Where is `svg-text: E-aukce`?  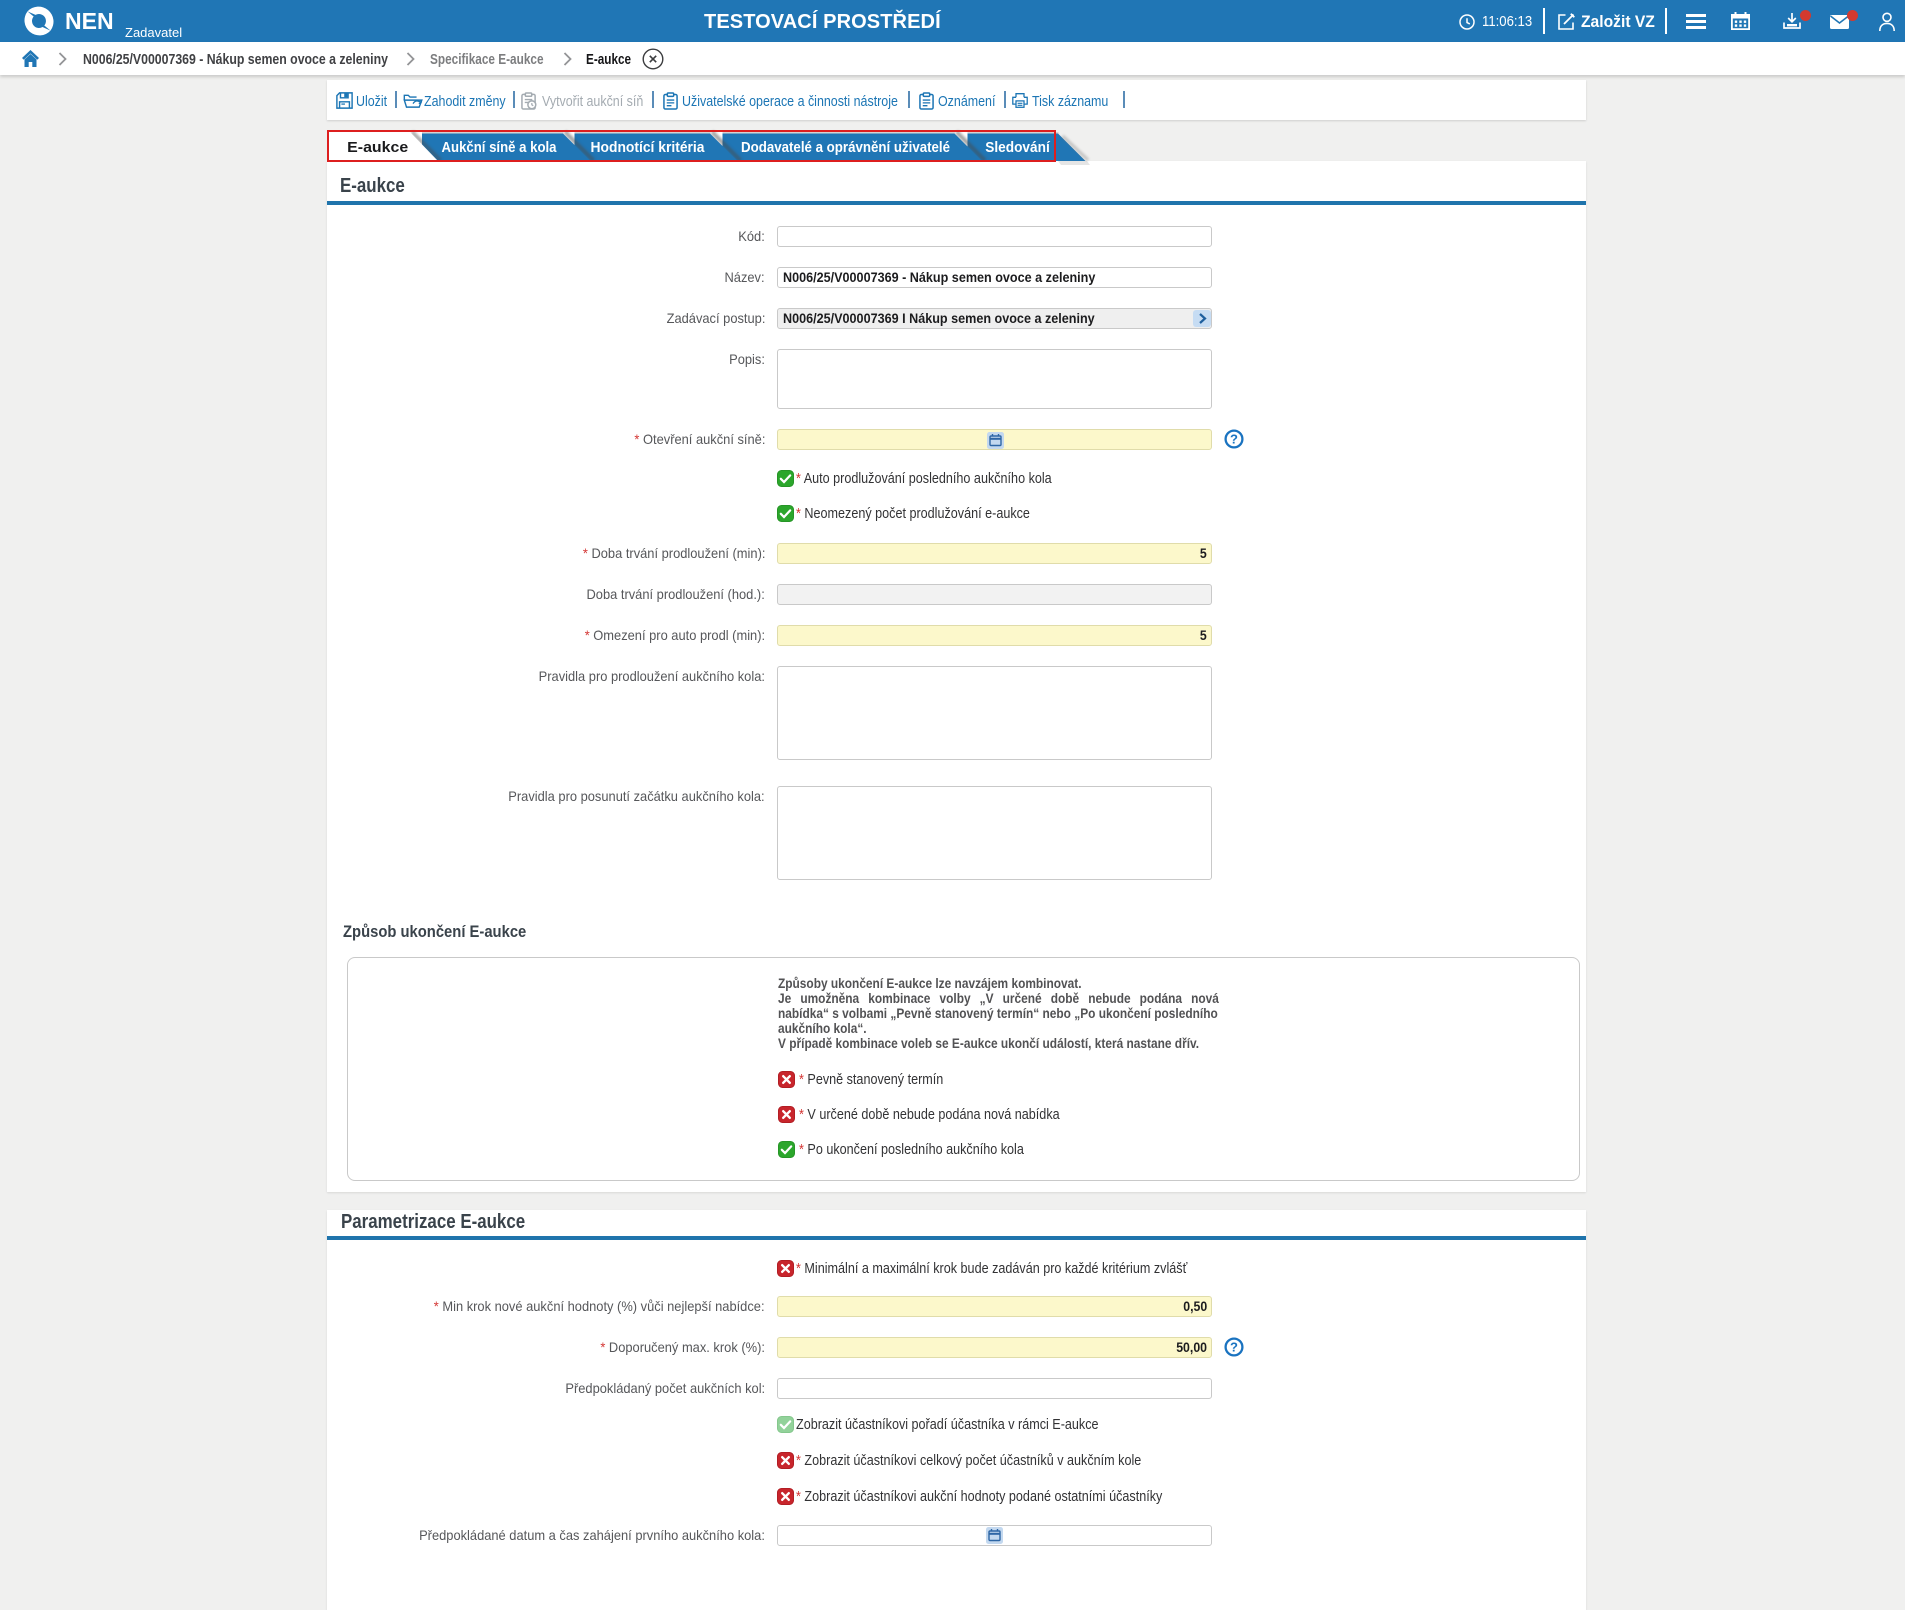 svg-text: E-aukce is located at coordinates (377, 147).